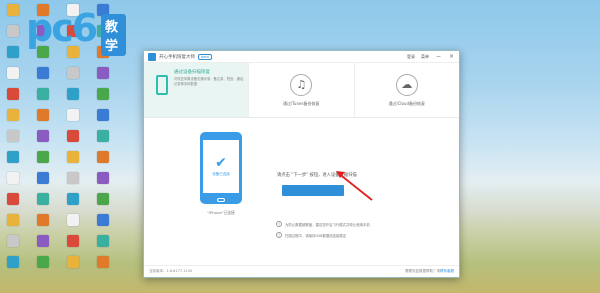  Describe the element at coordinates (205, 56) in the screenshot. I see `version-badge: beta` at that location.